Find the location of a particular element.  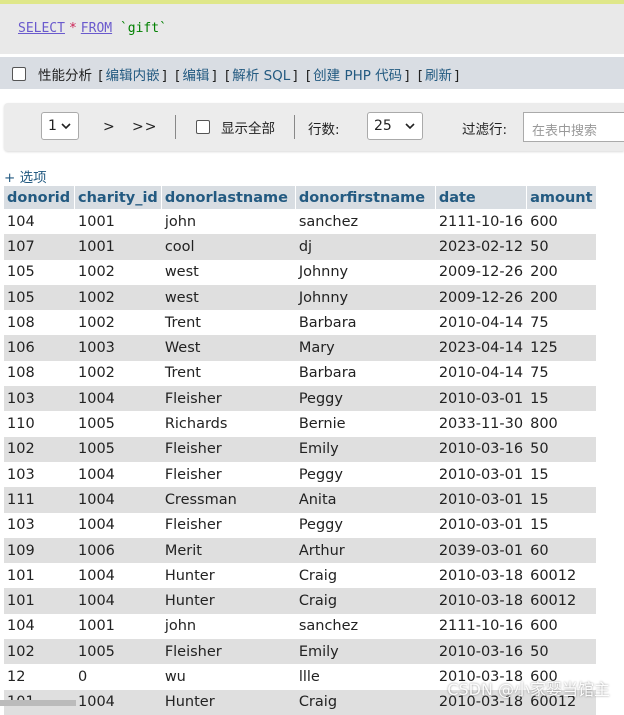

table-cell: Hunter is located at coordinates (228, 576).